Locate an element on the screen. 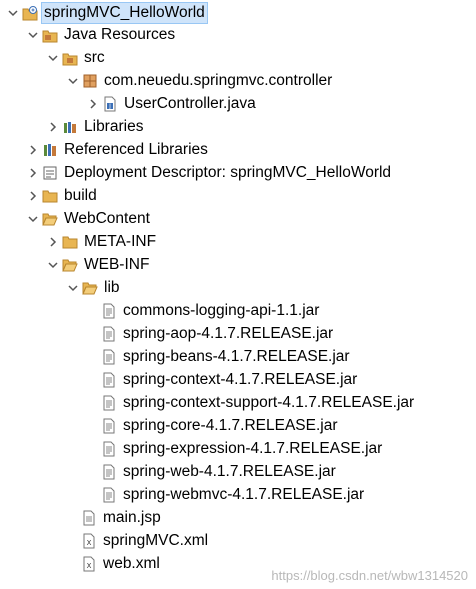 This screenshot has height=589, width=476. referenced-libraries-icon is located at coordinates (50, 150).